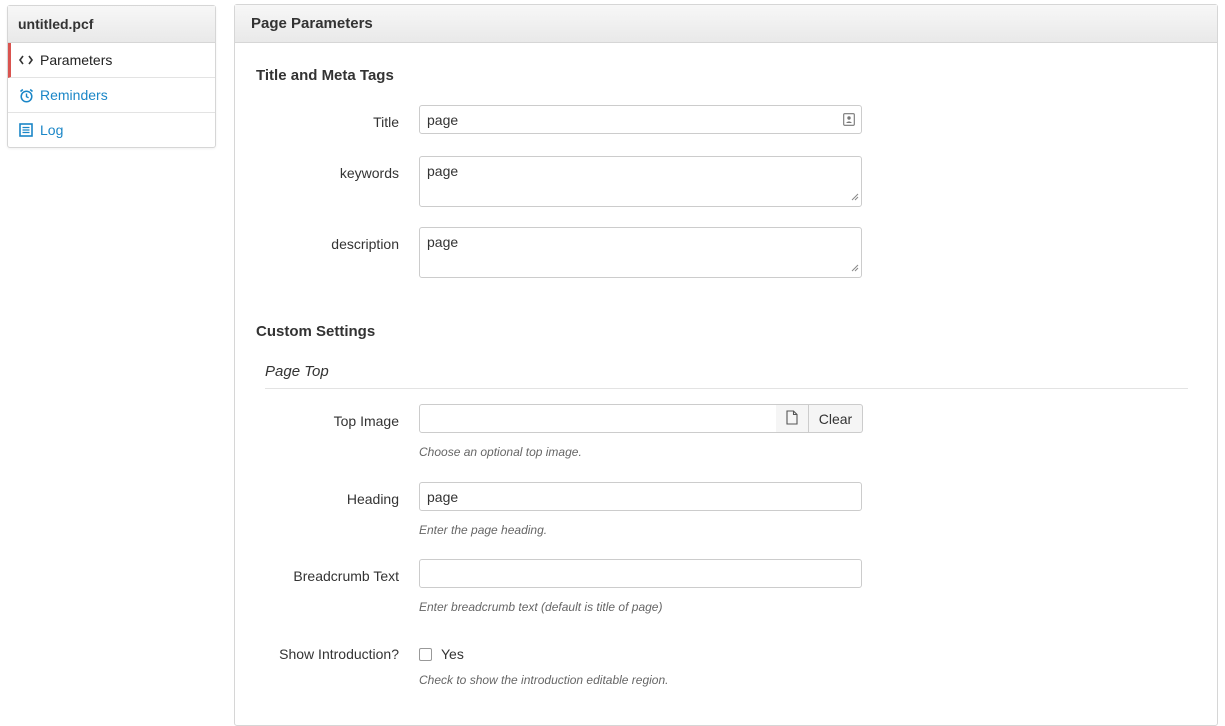 Image resolution: width=1225 pixels, height=726 pixels. Describe the element at coordinates (483, 530) in the screenshot. I see `heading-help: Enter the page heading.` at that location.